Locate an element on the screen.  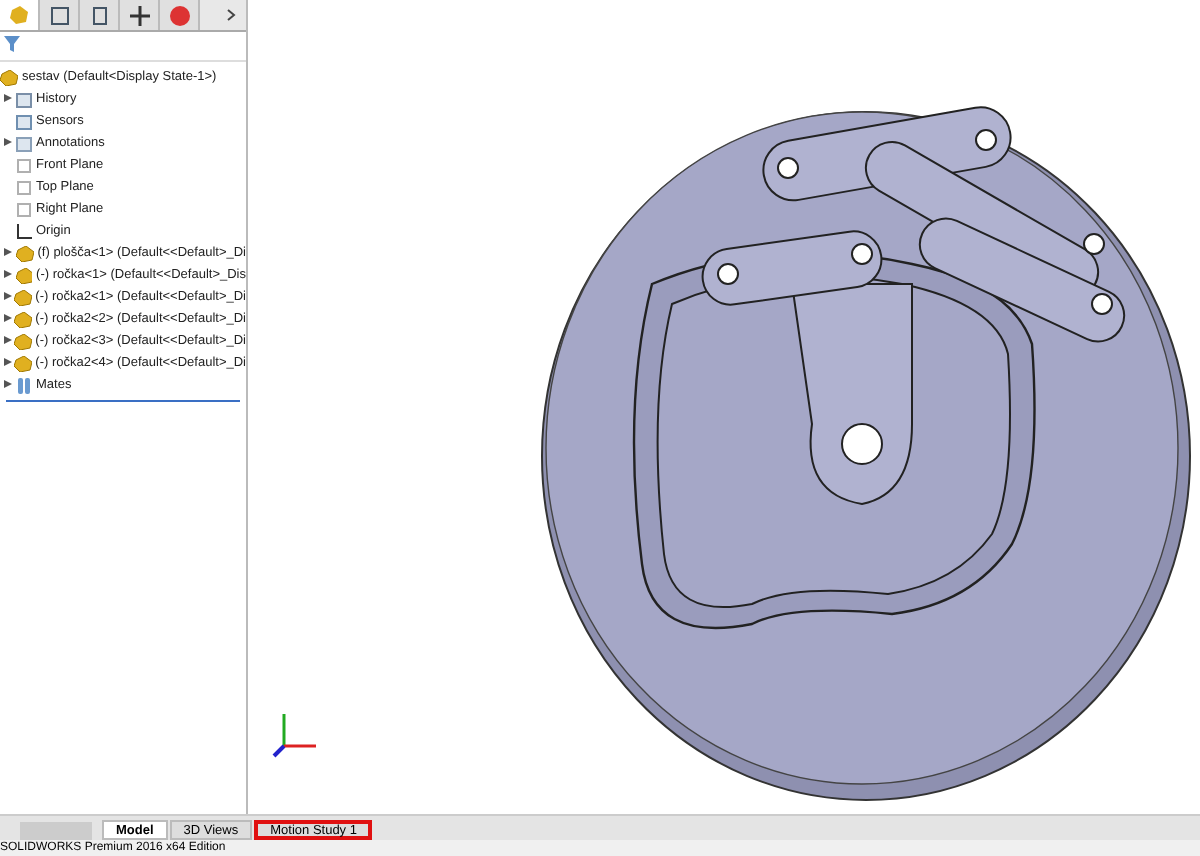
chevron-icon is located at coordinates (231, 14).